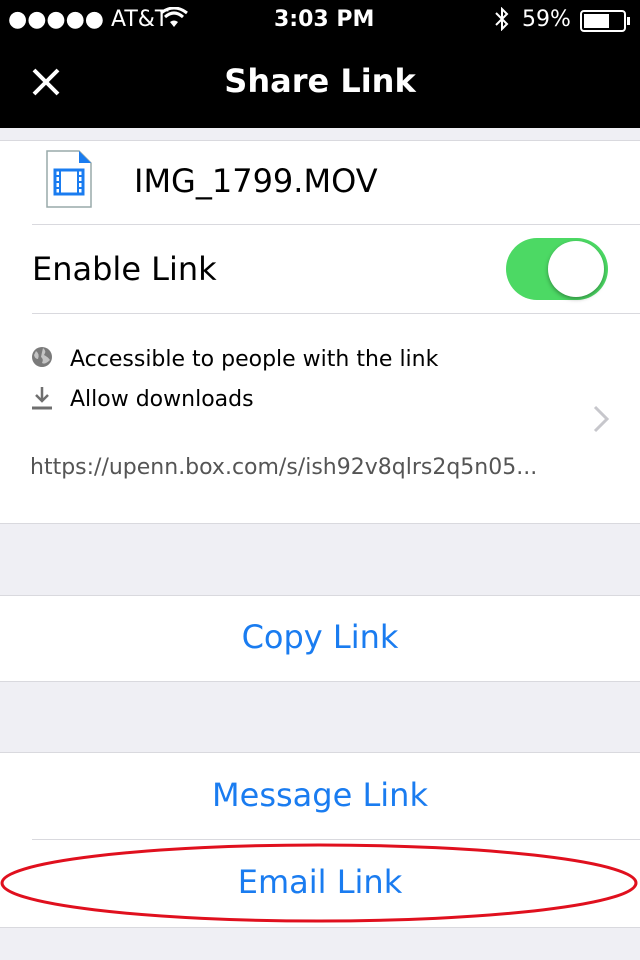 This screenshot has width=640, height=960. I want to click on message-link-button: Message Link, so click(320, 795).